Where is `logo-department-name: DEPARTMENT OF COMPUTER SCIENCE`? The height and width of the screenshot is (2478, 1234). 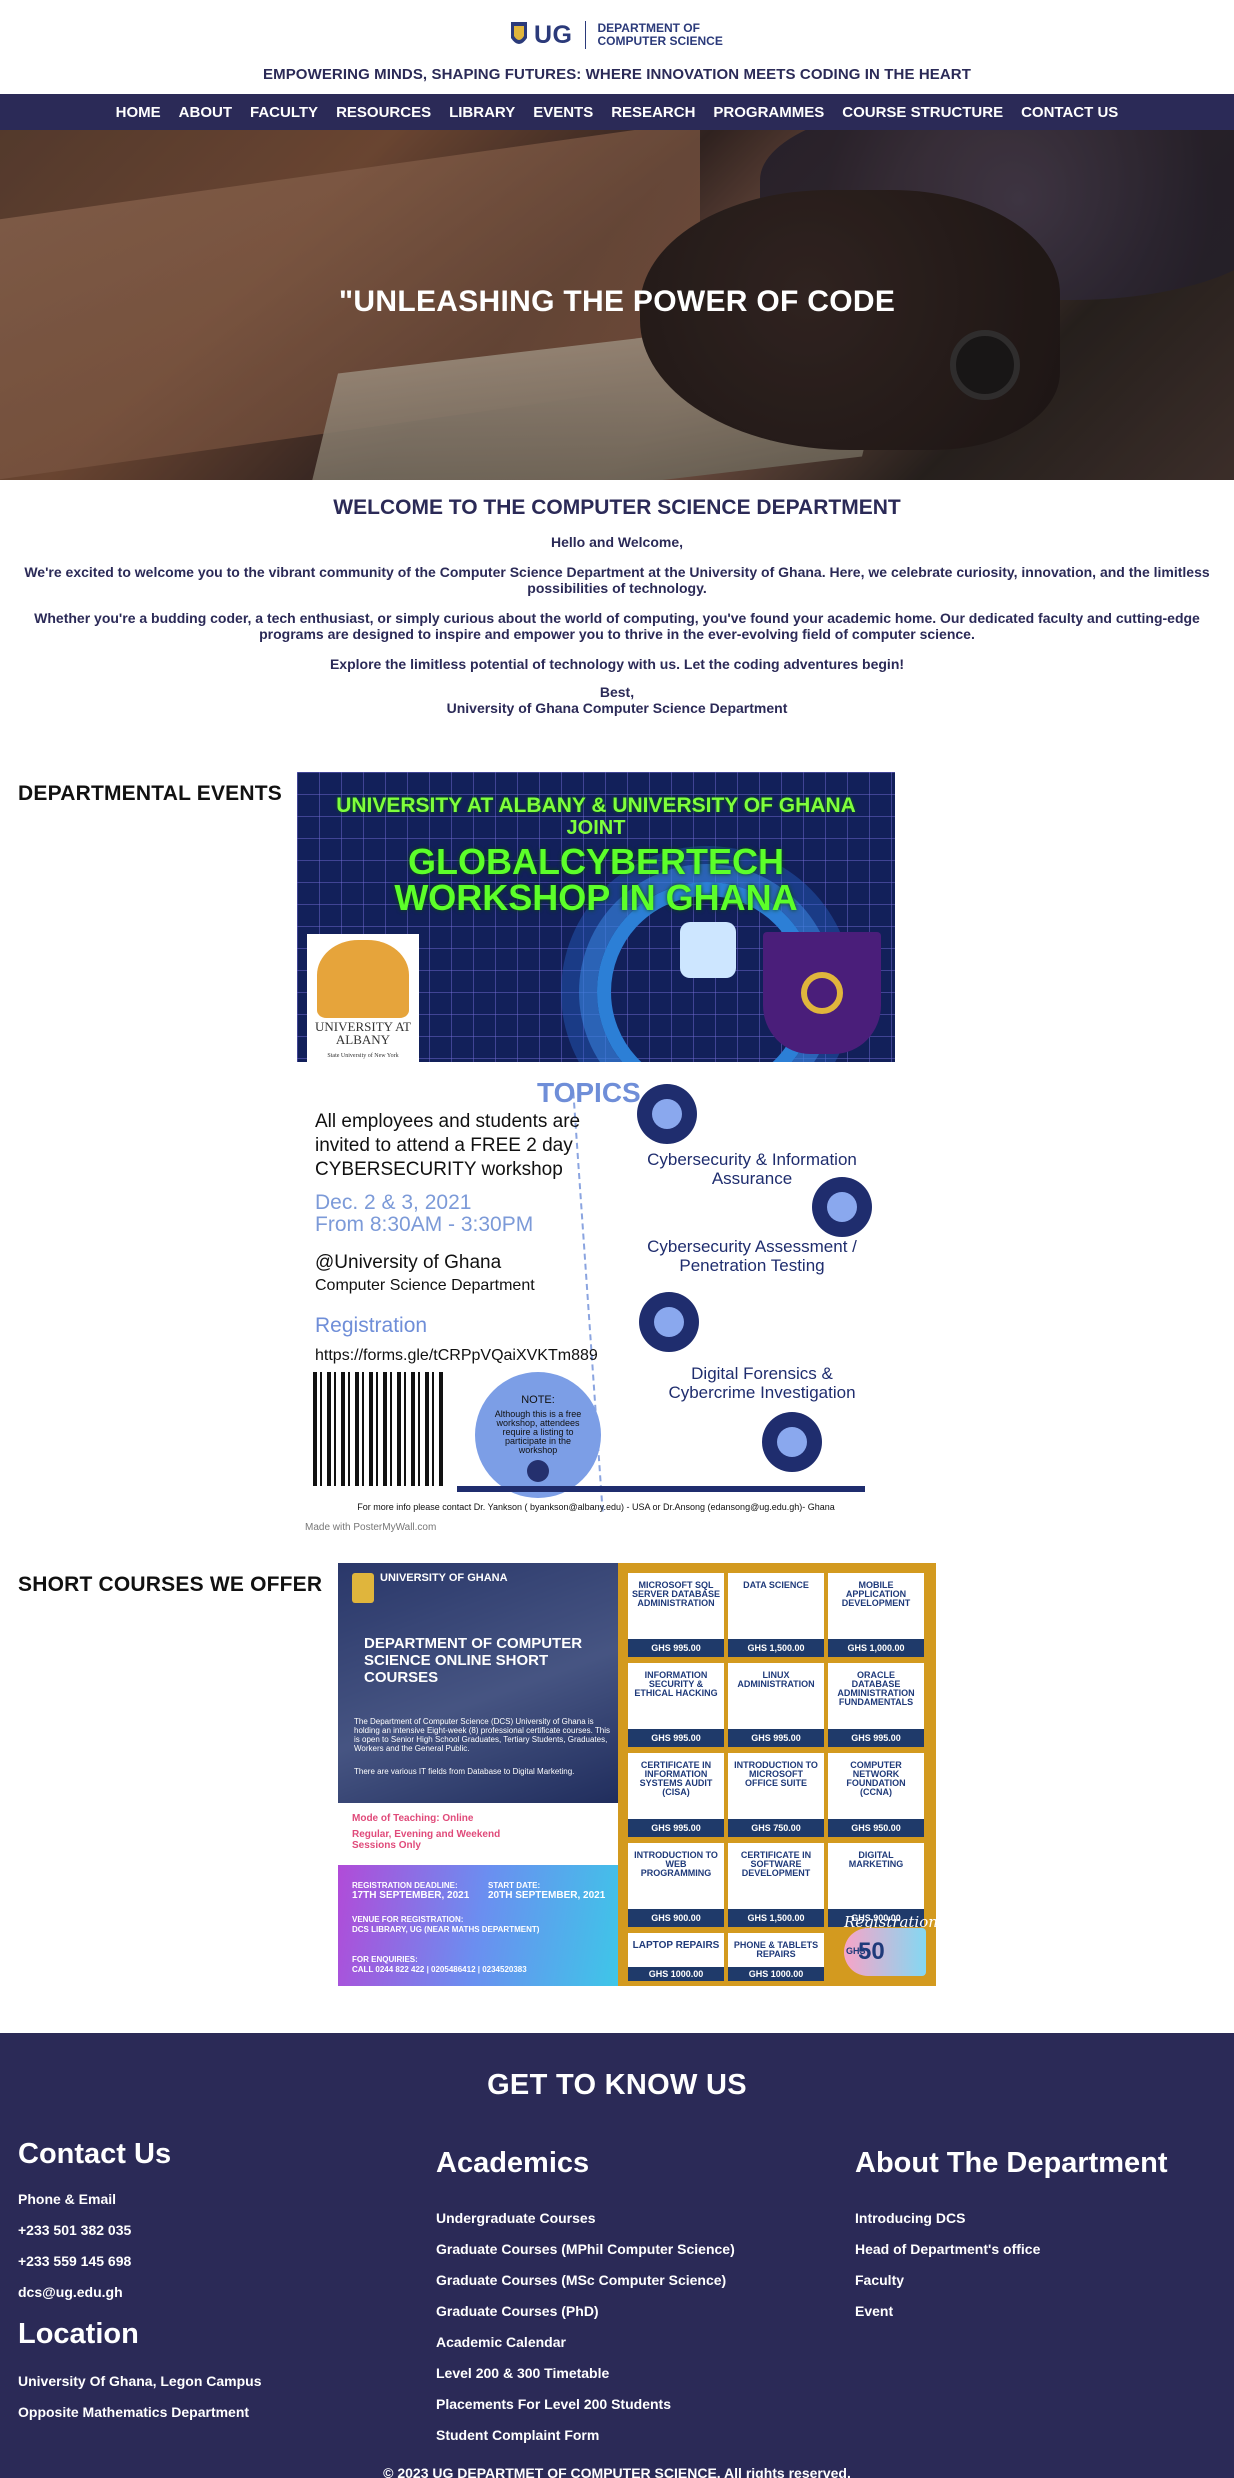 logo-department-name: DEPARTMENT OF COMPUTER SCIENCE is located at coordinates (660, 35).